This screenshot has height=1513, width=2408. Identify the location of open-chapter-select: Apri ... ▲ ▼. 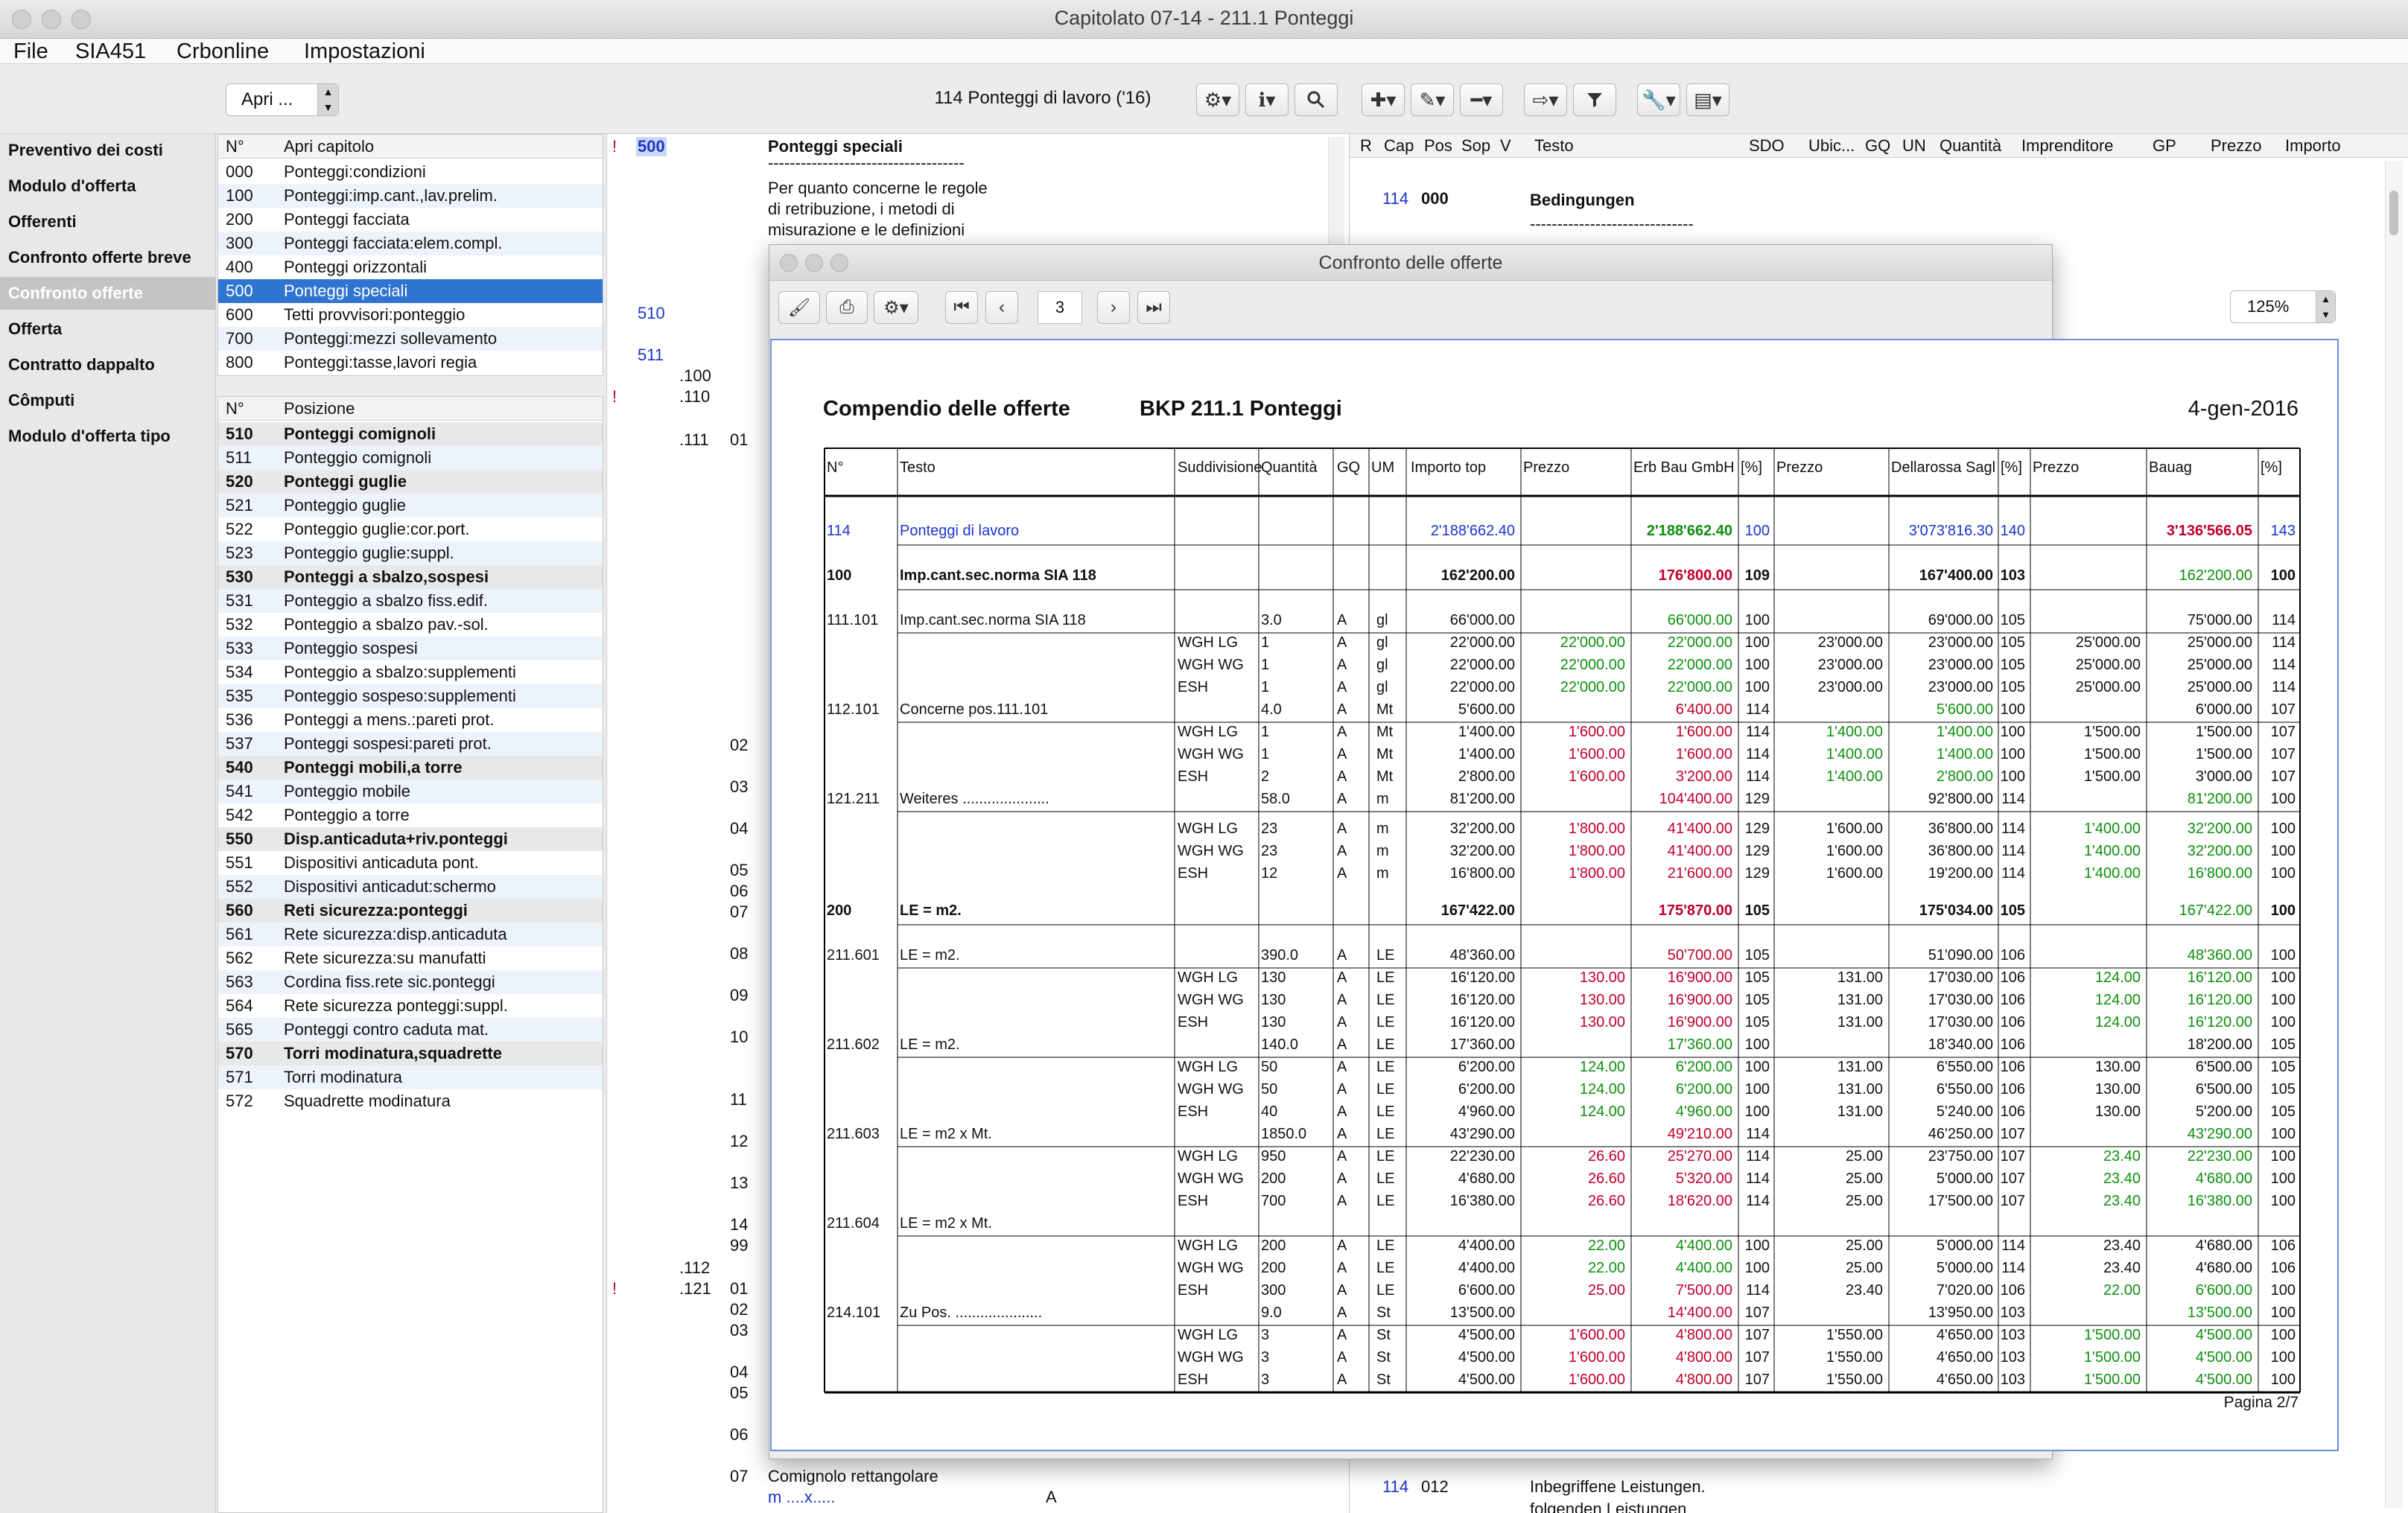
(282, 99).